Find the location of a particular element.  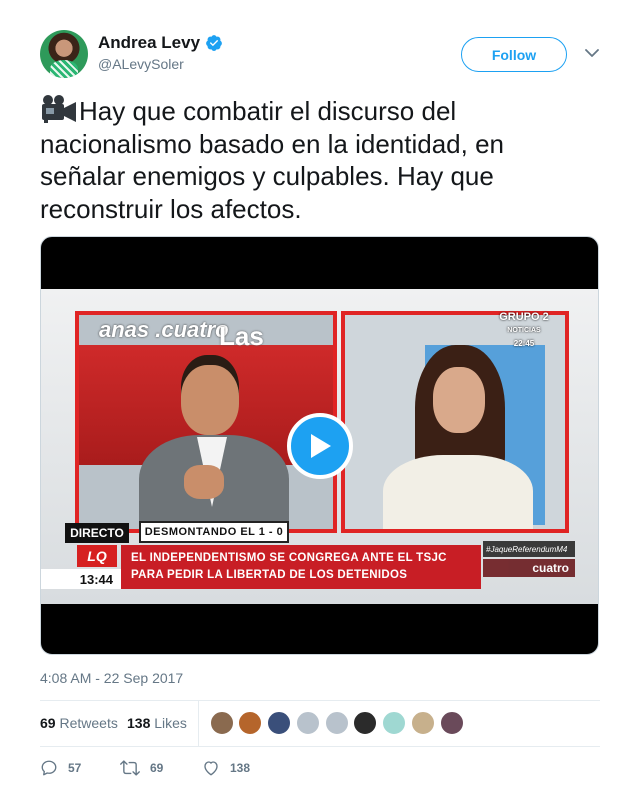

play-button is located at coordinates (320, 446).